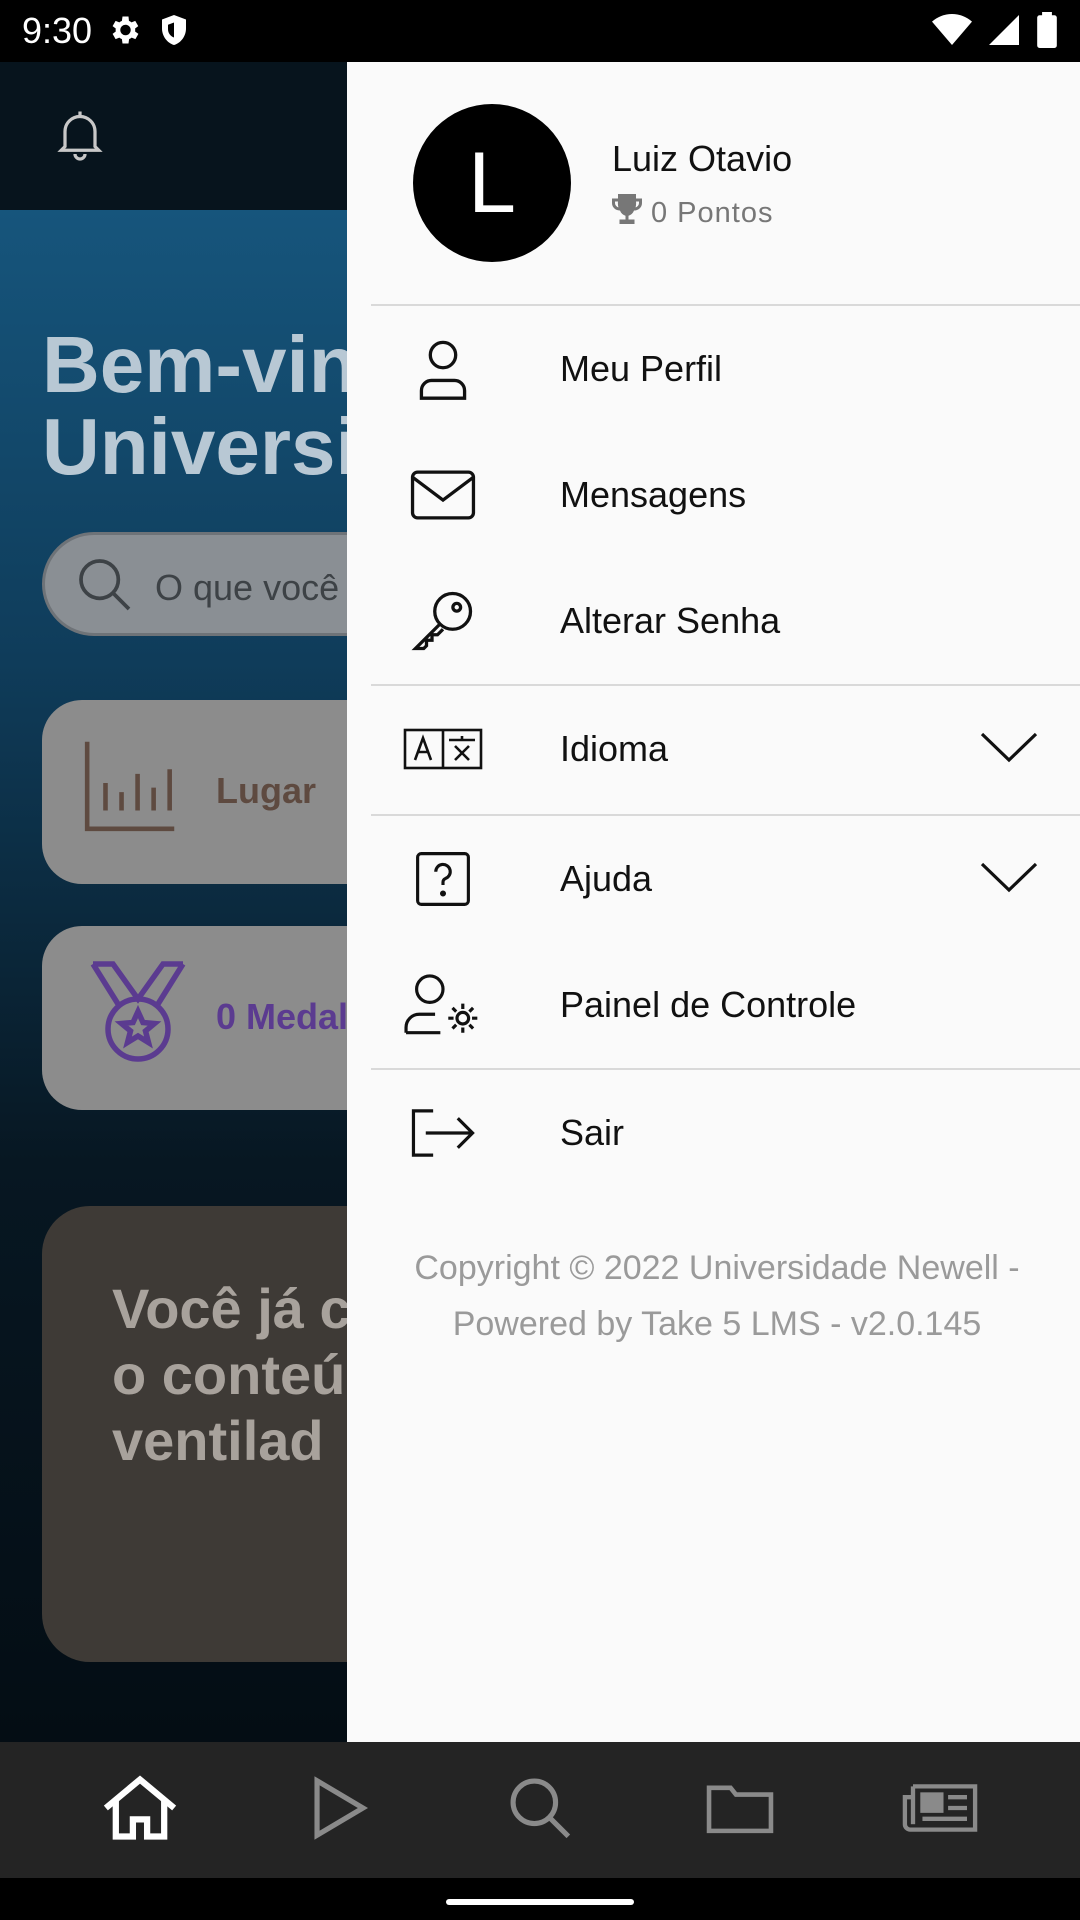  What do you see at coordinates (592, 1132) in the screenshot?
I see `menu-label: Sair` at bounding box center [592, 1132].